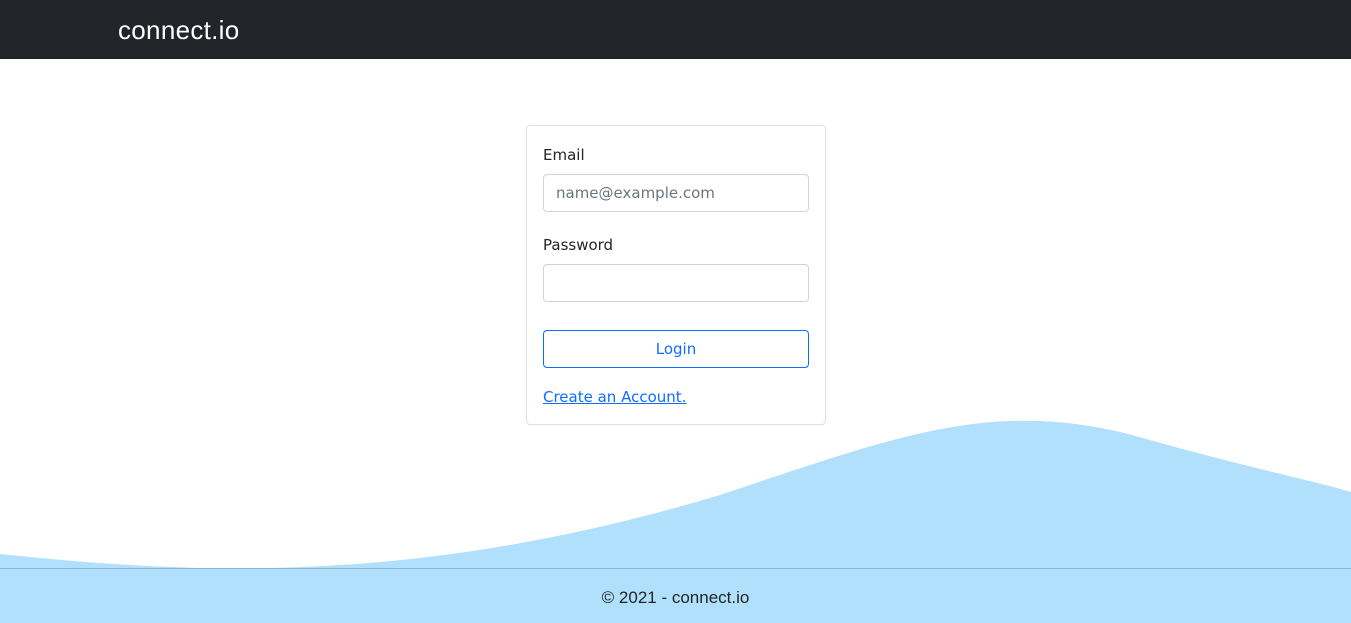  I want to click on email-field, so click(676, 193).